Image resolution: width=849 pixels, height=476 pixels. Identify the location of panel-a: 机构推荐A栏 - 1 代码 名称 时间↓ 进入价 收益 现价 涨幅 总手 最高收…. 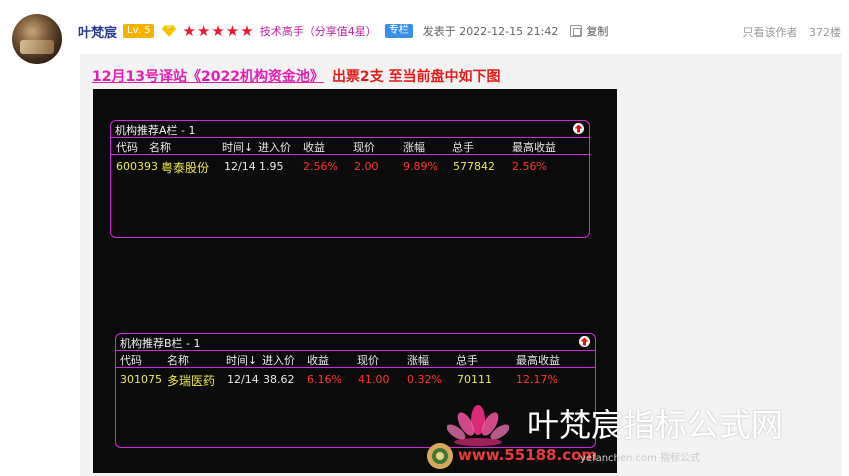
(350, 179).